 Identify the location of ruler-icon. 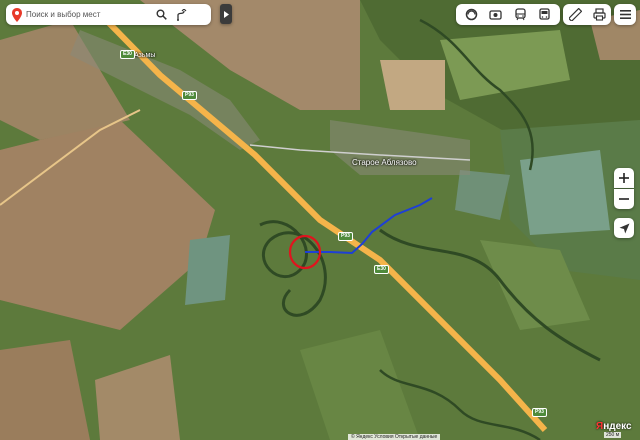
(575, 14).